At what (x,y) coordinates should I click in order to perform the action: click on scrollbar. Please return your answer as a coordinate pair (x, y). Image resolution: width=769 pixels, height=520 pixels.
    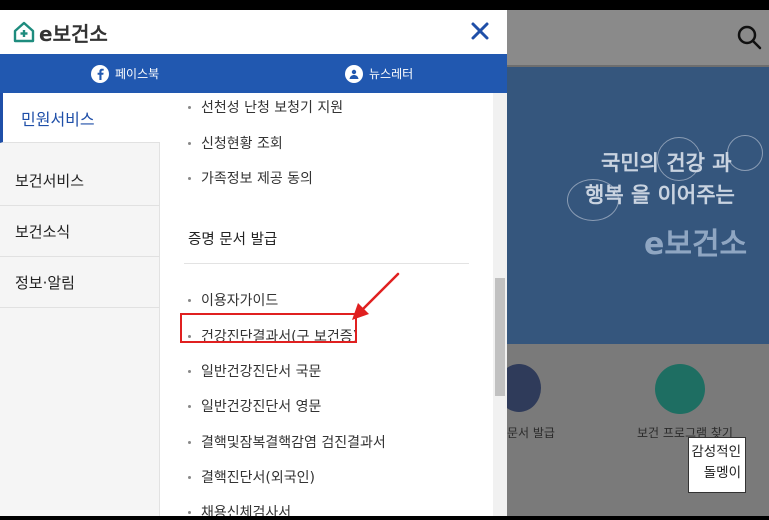
    Looking at the image, I should click on (500, 304).